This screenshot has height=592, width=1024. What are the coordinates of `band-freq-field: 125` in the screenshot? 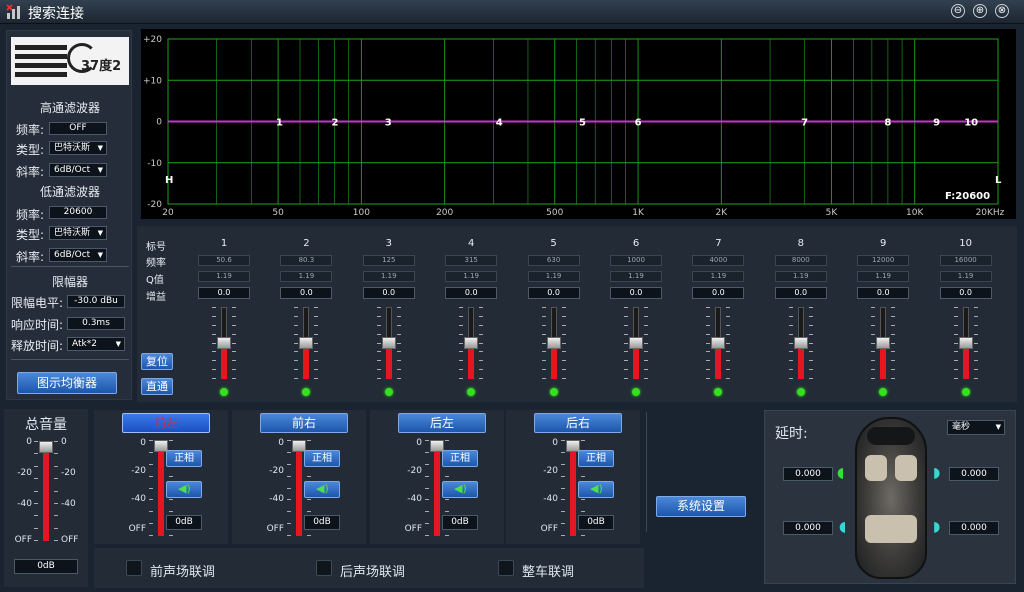 It's located at (388, 260).